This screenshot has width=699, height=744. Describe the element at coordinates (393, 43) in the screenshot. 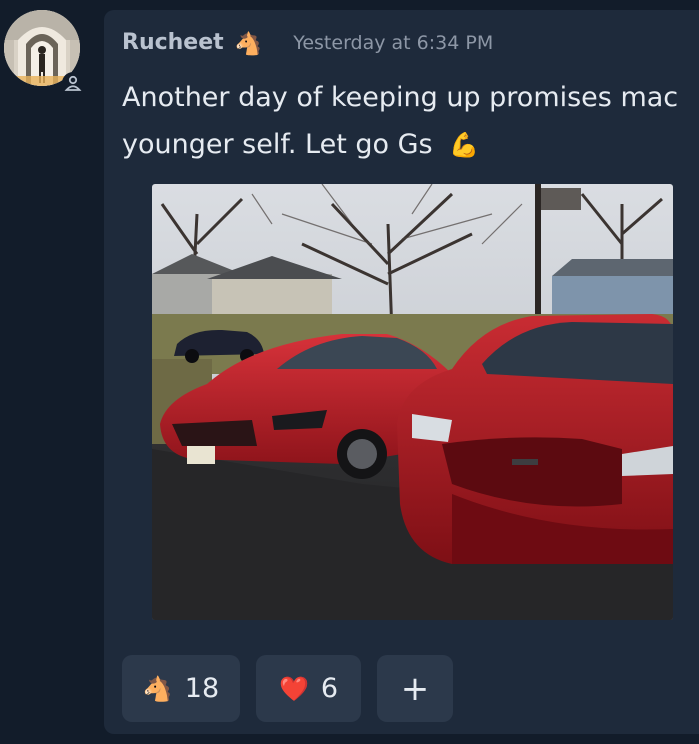

I see `message-timestamp: Yesterday at 6:34 PM` at that location.